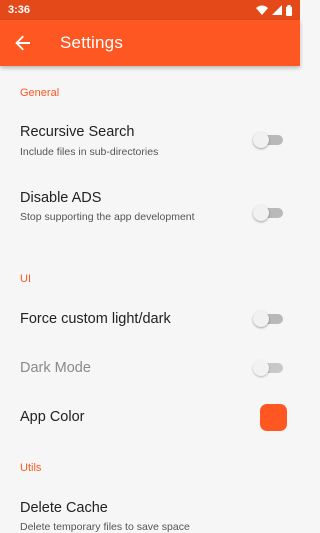 The width and height of the screenshot is (320, 533). What do you see at coordinates (31, 468) in the screenshot?
I see `section-header-utils: Utils` at bounding box center [31, 468].